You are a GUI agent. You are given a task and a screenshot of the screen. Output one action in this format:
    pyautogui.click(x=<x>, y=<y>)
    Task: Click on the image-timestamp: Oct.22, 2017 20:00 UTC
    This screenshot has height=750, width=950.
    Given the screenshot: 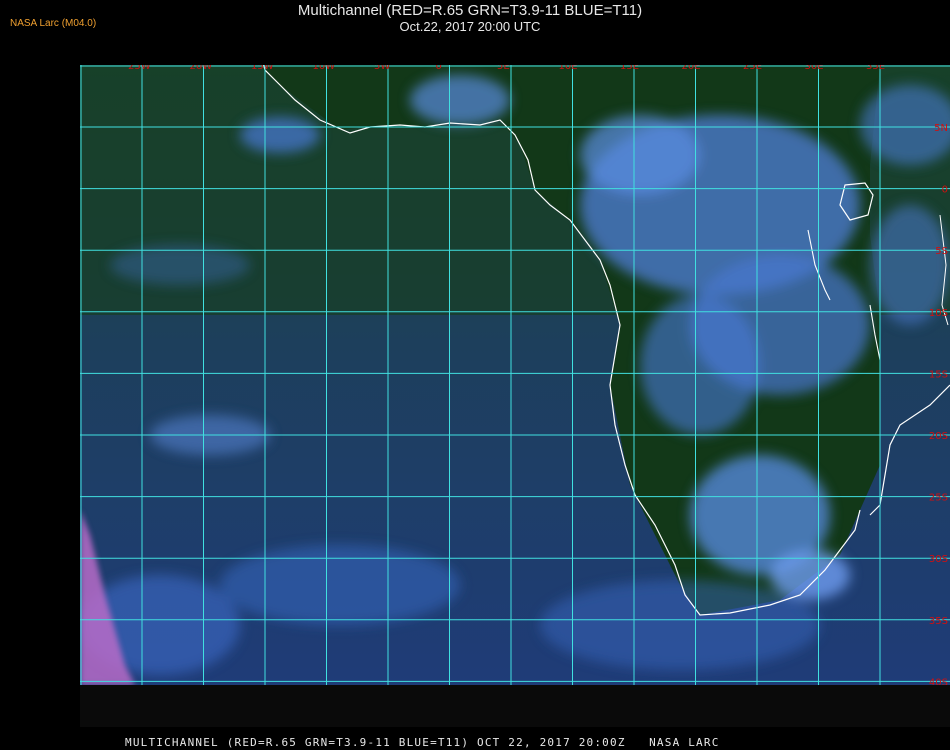 What is the action you would take?
    pyautogui.click(x=470, y=26)
    